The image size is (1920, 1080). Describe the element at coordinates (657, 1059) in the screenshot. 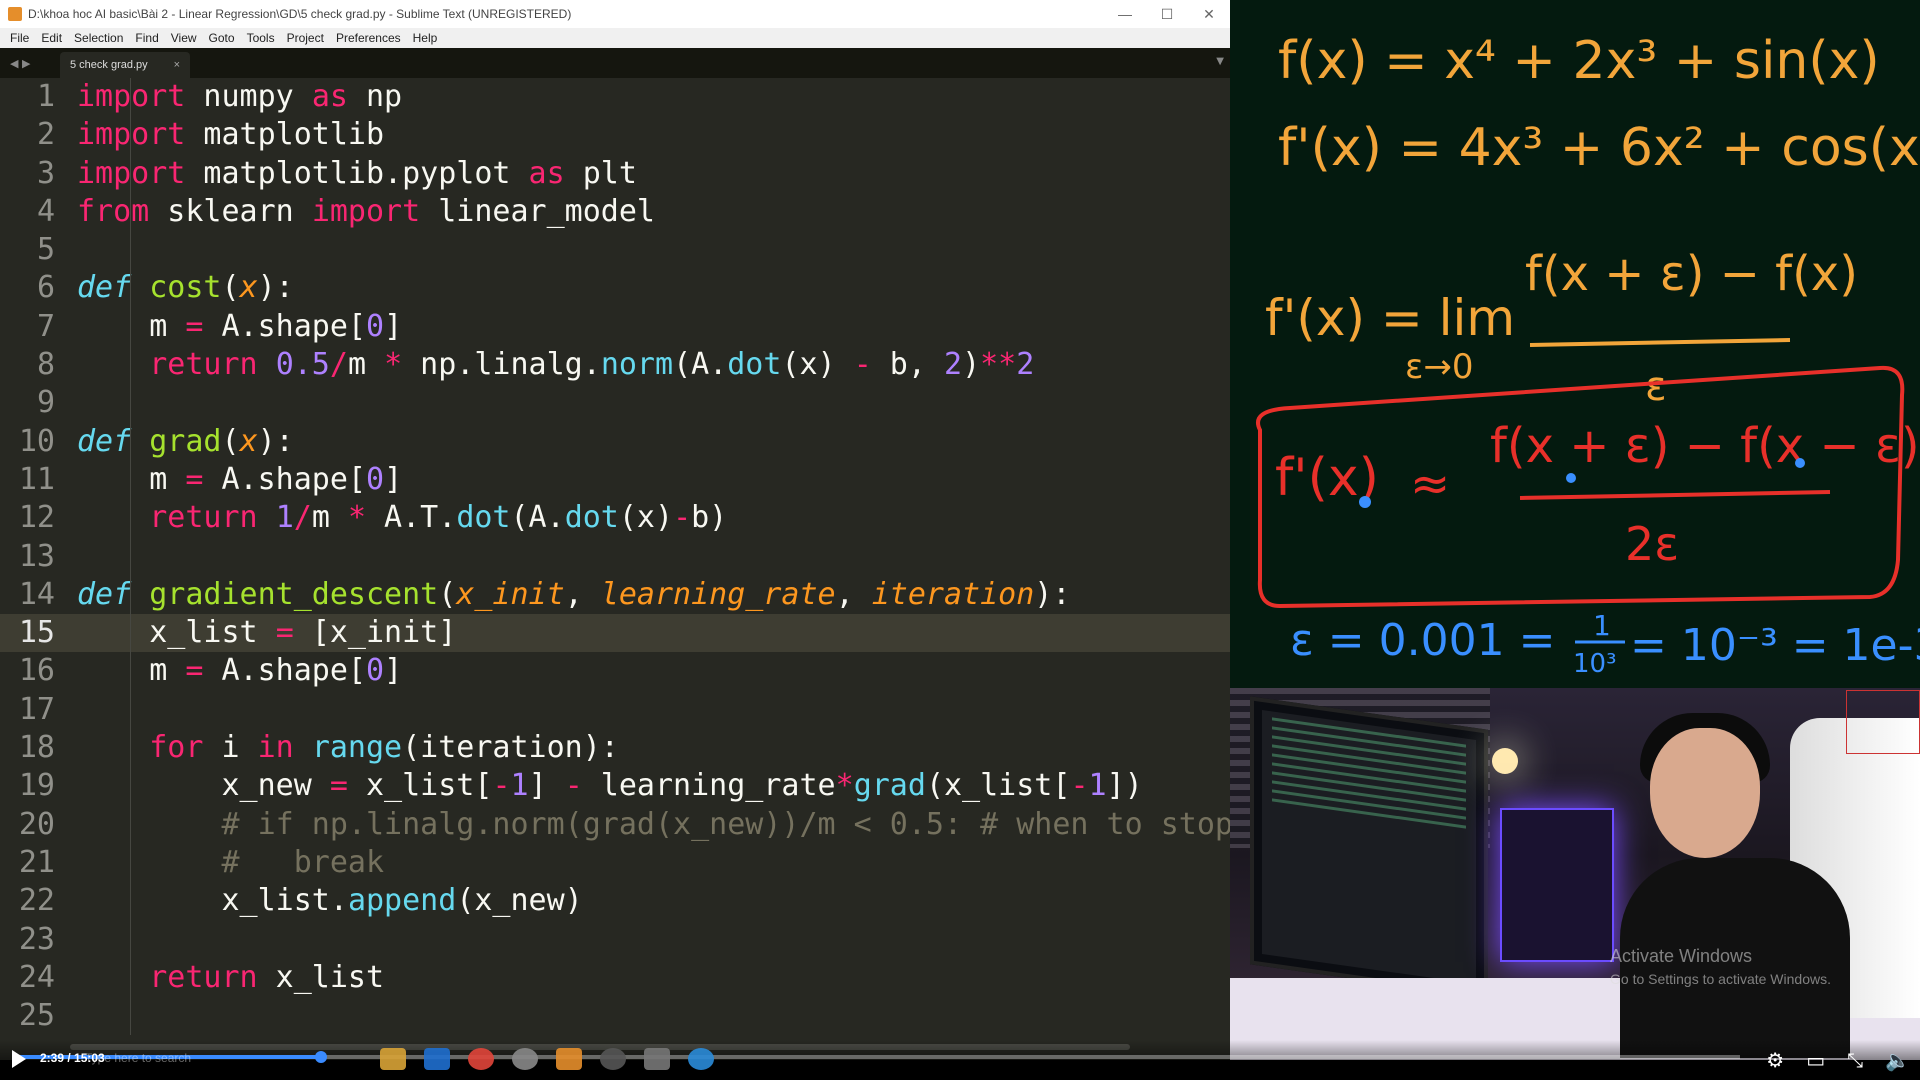

I see `settings-taskbar-icon` at that location.